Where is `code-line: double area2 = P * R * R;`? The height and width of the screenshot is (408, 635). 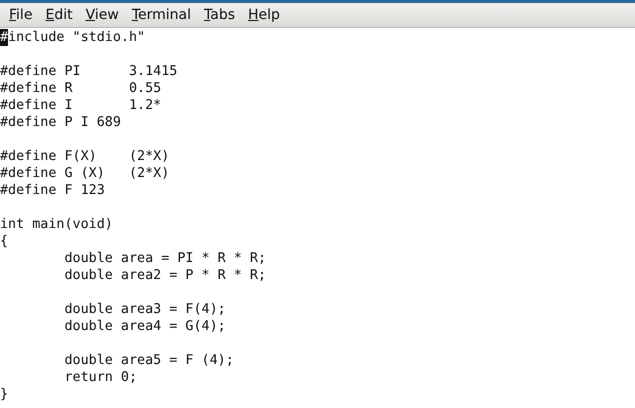
code-line: double area2 = P * R * R; is located at coordinates (164, 275).